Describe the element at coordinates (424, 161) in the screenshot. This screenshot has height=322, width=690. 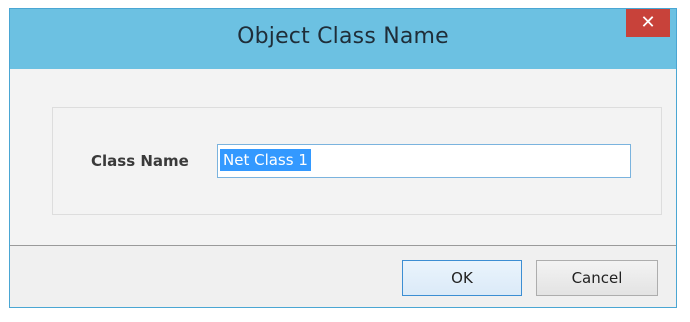
I see `class-name-input: Net Class 1` at that location.